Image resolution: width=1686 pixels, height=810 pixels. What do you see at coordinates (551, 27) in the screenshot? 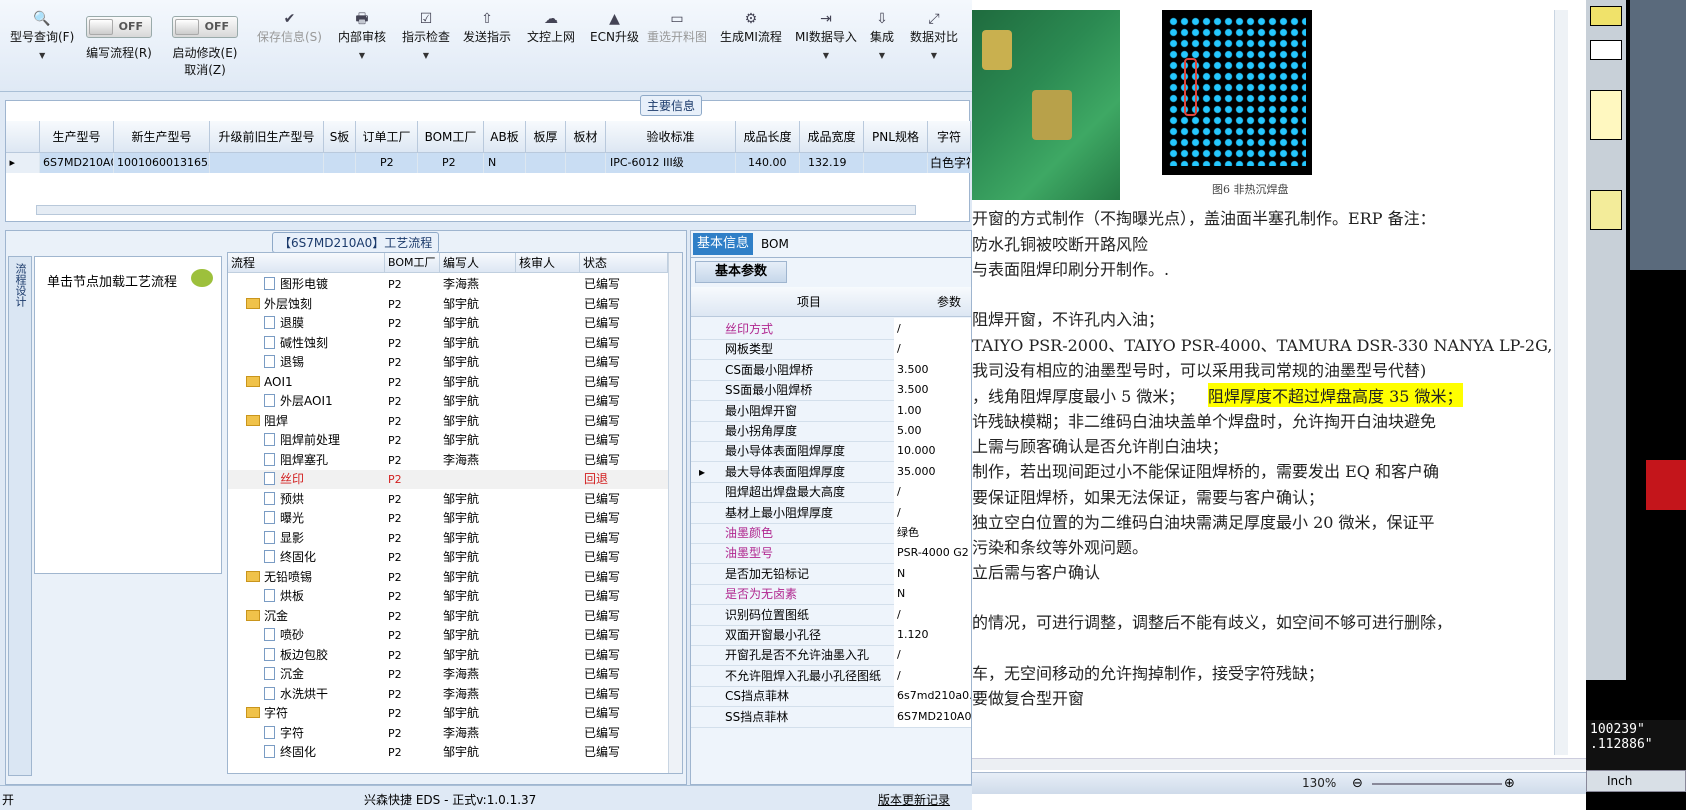
I see `upload-doc-button: ☁ 文控上网` at bounding box center [551, 27].